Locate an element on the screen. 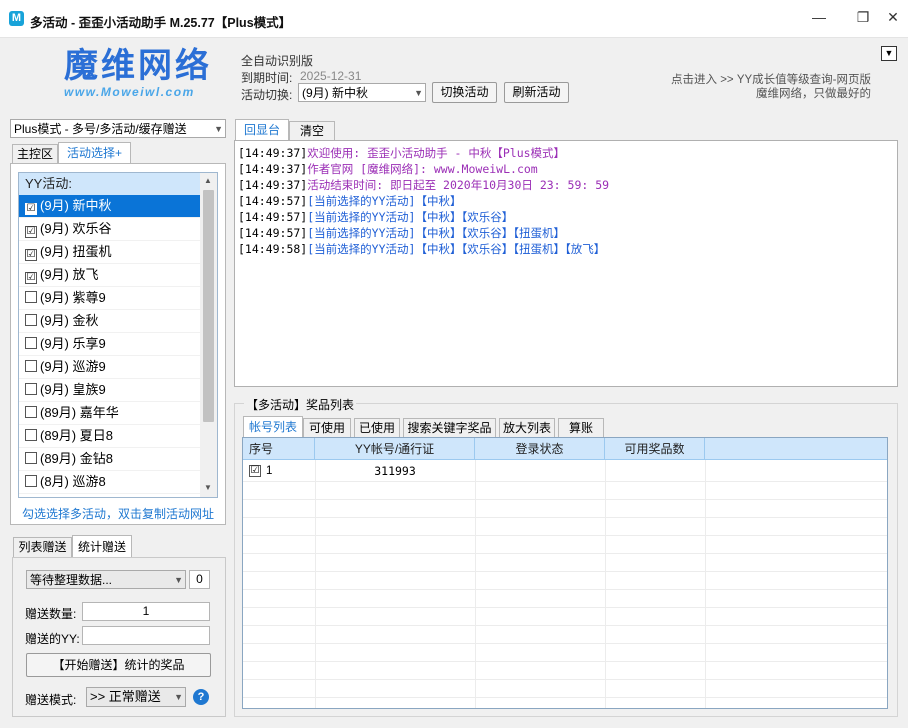  activity-select: (9月) 新中秋 ▼ is located at coordinates (362, 92).